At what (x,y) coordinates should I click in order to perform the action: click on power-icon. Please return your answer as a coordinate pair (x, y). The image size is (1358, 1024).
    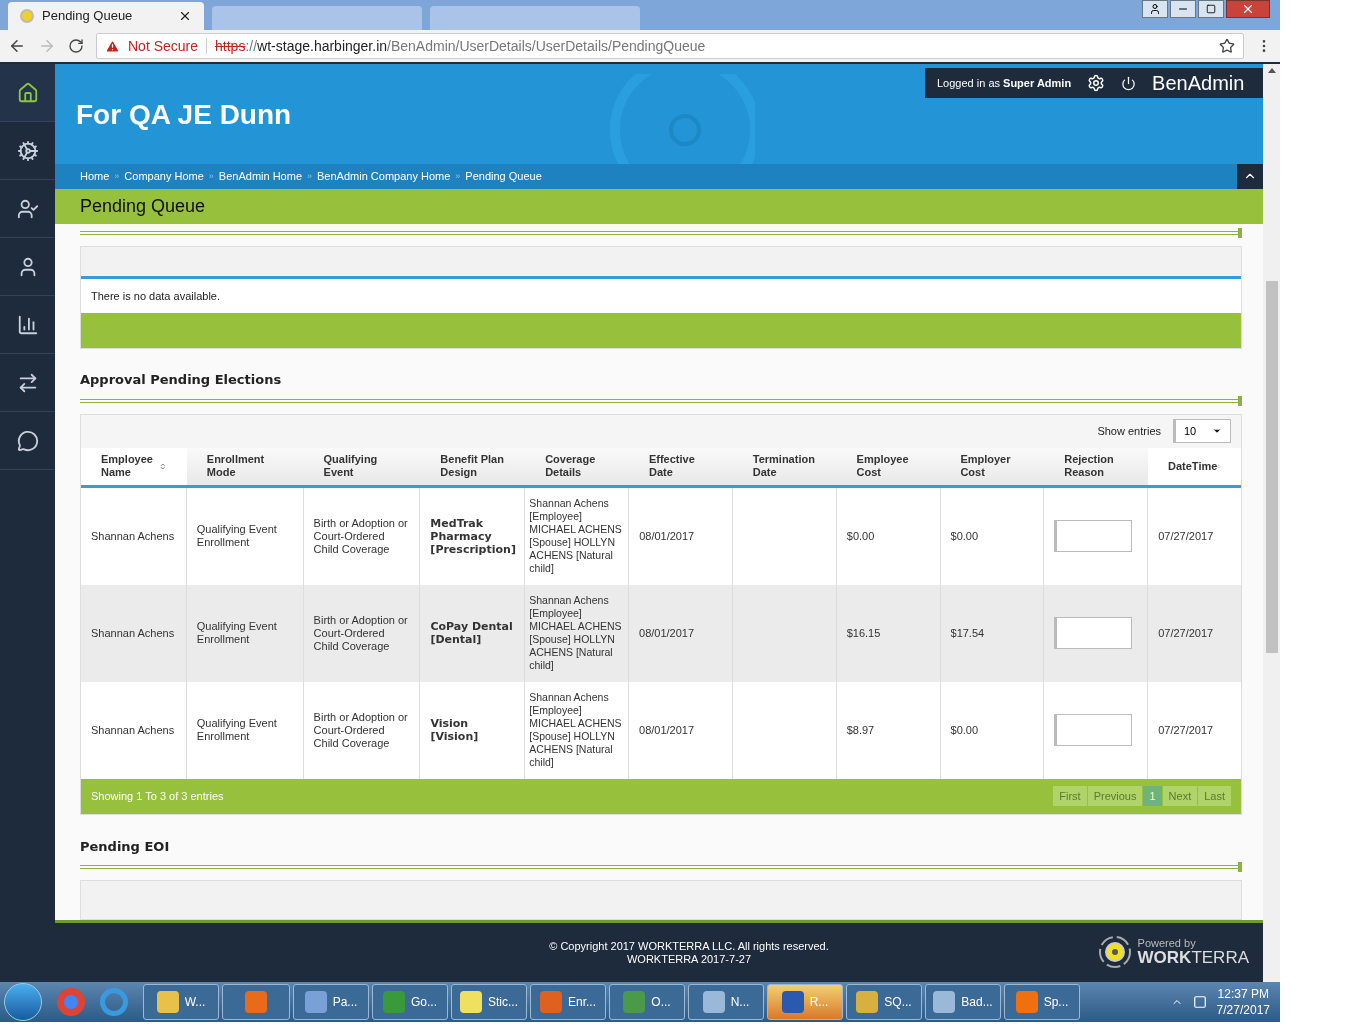
    Looking at the image, I should click on (1129, 83).